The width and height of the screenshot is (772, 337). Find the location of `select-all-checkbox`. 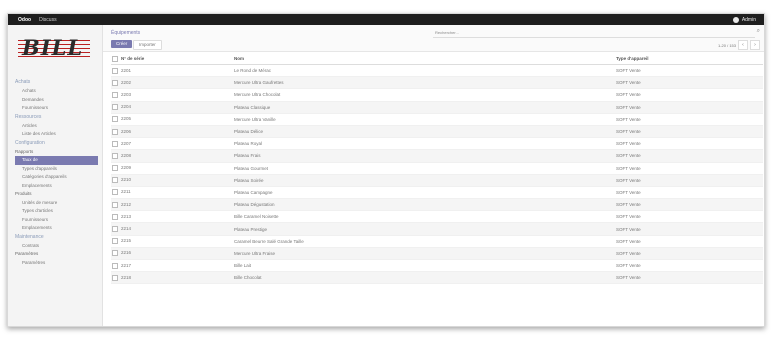

select-all-checkbox is located at coordinates (115, 58).